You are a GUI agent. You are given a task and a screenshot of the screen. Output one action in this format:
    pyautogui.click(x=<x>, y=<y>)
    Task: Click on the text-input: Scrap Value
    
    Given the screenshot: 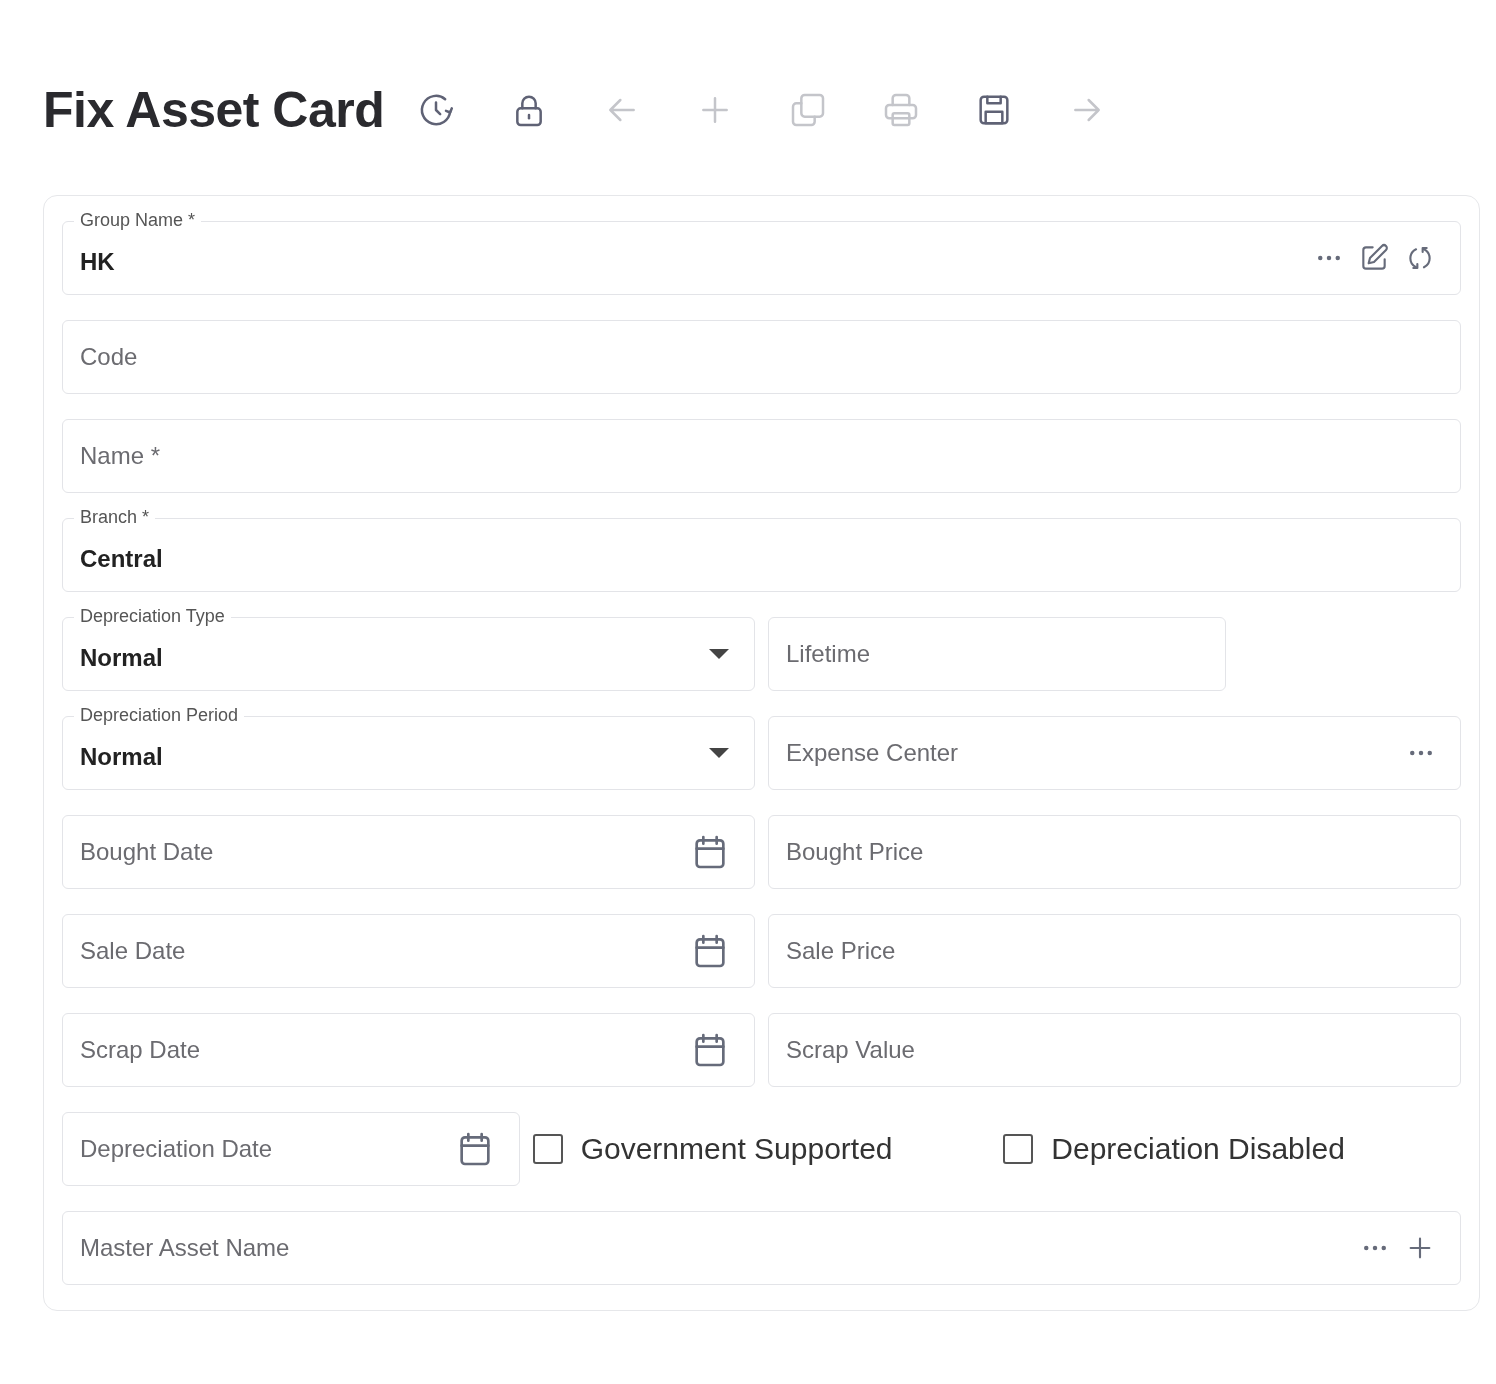 What is the action you would take?
    pyautogui.click(x=1111, y=1050)
    